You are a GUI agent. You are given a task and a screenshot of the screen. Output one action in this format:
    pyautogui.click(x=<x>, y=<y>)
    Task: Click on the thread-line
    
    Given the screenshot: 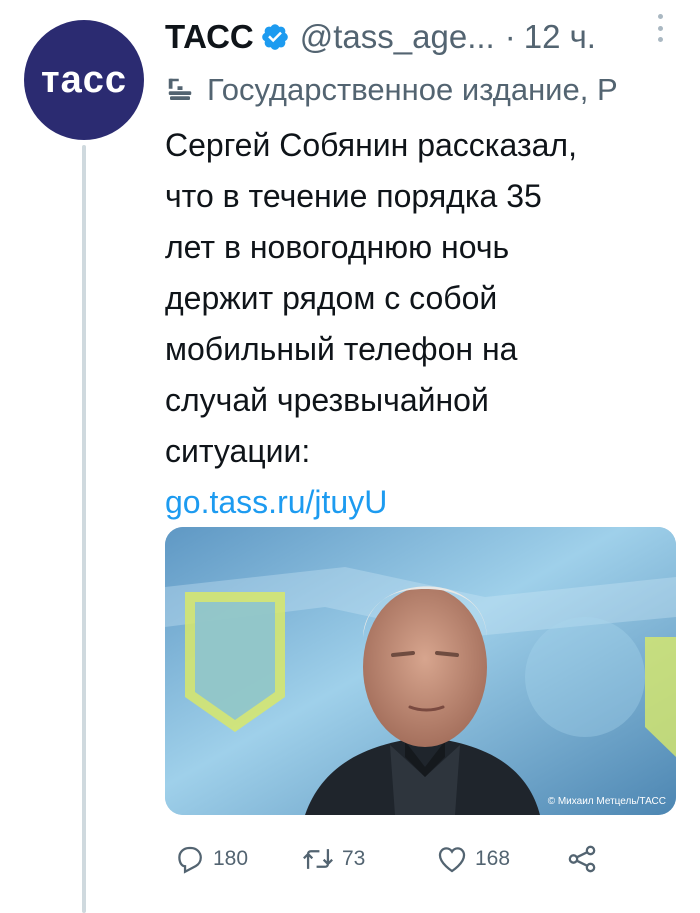 What is the action you would take?
    pyautogui.click(x=84, y=529)
    